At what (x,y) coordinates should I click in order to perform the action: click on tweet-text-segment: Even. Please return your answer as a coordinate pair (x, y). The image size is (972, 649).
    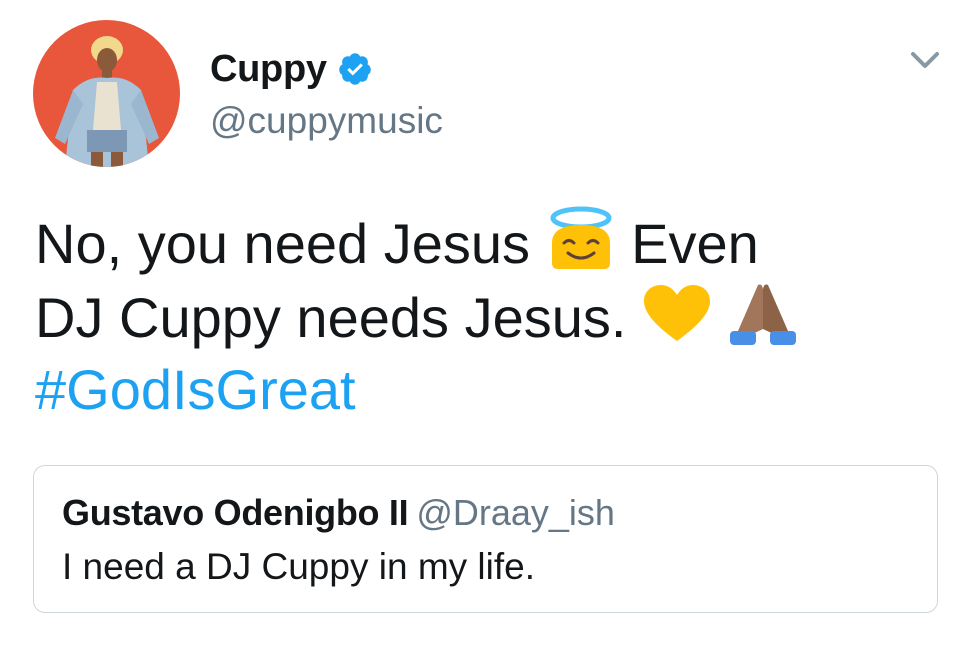
    Looking at the image, I should click on (695, 243).